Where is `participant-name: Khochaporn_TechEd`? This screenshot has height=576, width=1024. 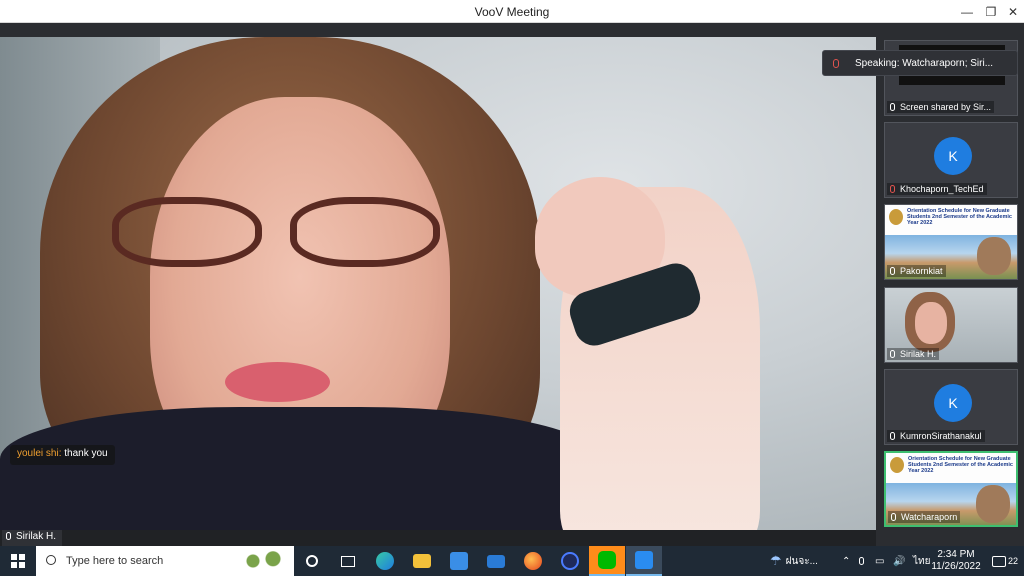
participant-name: Khochaporn_TechEd is located at coordinates (942, 189).